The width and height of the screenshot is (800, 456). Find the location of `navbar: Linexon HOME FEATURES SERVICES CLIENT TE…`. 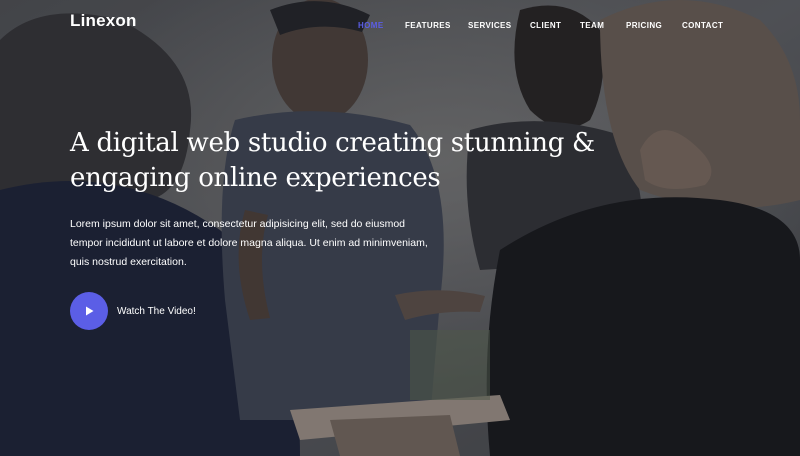

navbar: Linexon HOME FEATURES SERVICES CLIENT TE… is located at coordinates (400, 26).